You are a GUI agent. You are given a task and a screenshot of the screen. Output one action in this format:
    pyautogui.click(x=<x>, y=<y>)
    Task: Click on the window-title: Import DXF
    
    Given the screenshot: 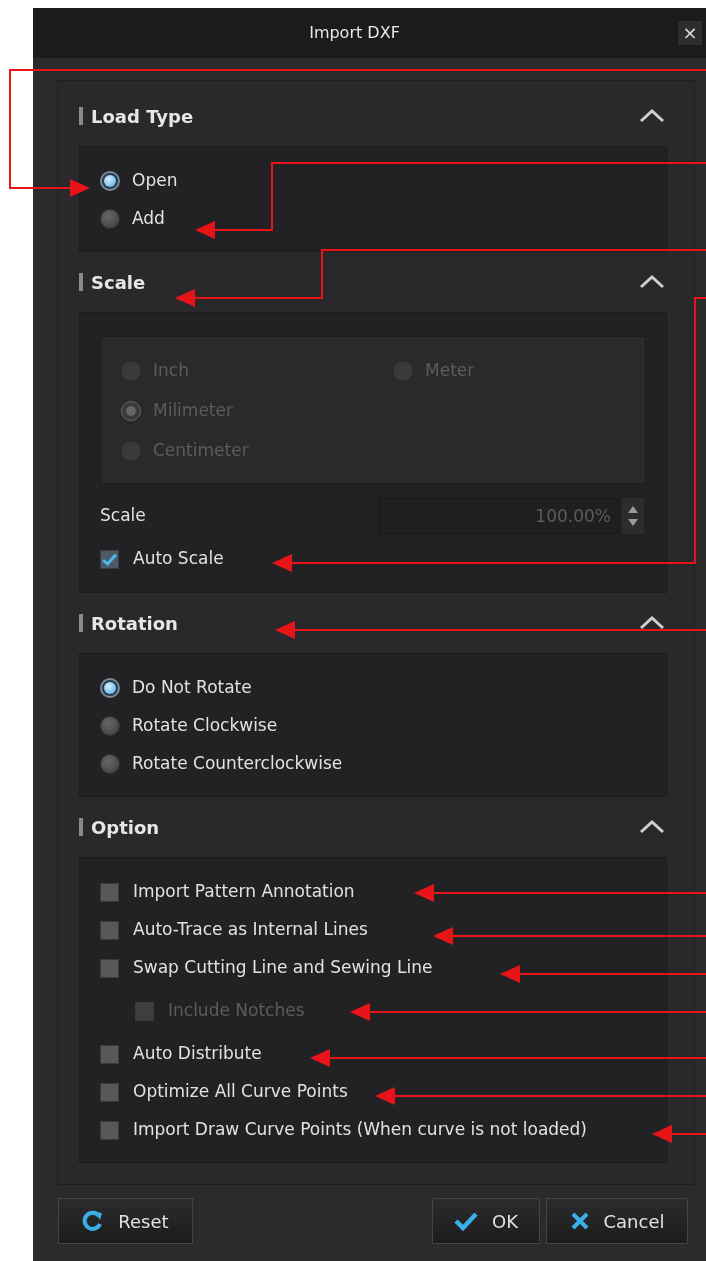 What is the action you would take?
    pyautogui.click(x=354, y=33)
    